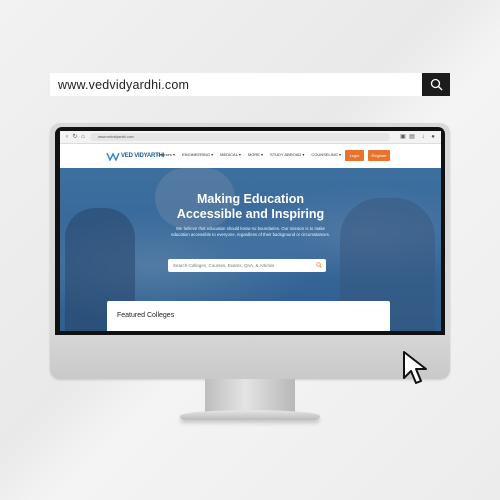  I want to click on download-icon: ↓, so click(423, 137).